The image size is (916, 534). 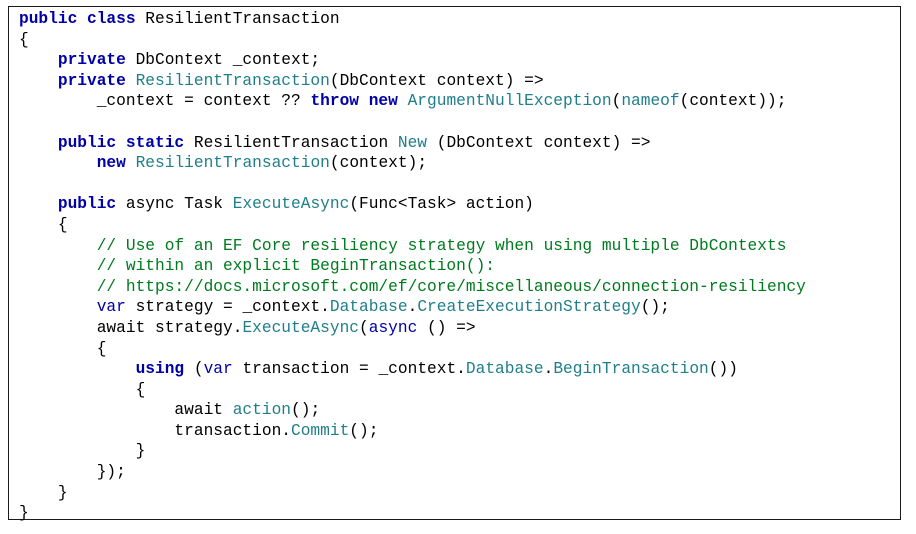 What do you see at coordinates (446, 327) in the screenshot?
I see `code-token: () =>` at bounding box center [446, 327].